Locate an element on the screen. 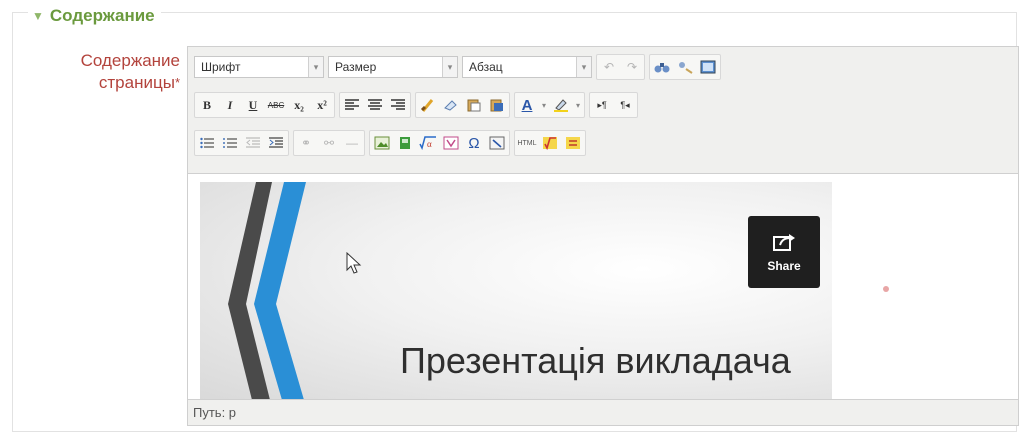 This screenshot has height=439, width=1029. anchor-icon: — is located at coordinates (352, 143).